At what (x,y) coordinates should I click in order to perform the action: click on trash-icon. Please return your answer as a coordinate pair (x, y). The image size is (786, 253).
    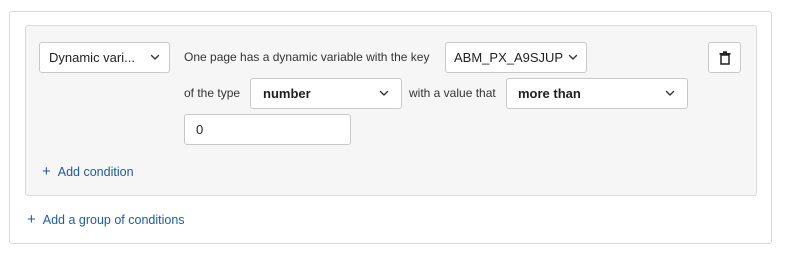
    Looking at the image, I should click on (725, 57).